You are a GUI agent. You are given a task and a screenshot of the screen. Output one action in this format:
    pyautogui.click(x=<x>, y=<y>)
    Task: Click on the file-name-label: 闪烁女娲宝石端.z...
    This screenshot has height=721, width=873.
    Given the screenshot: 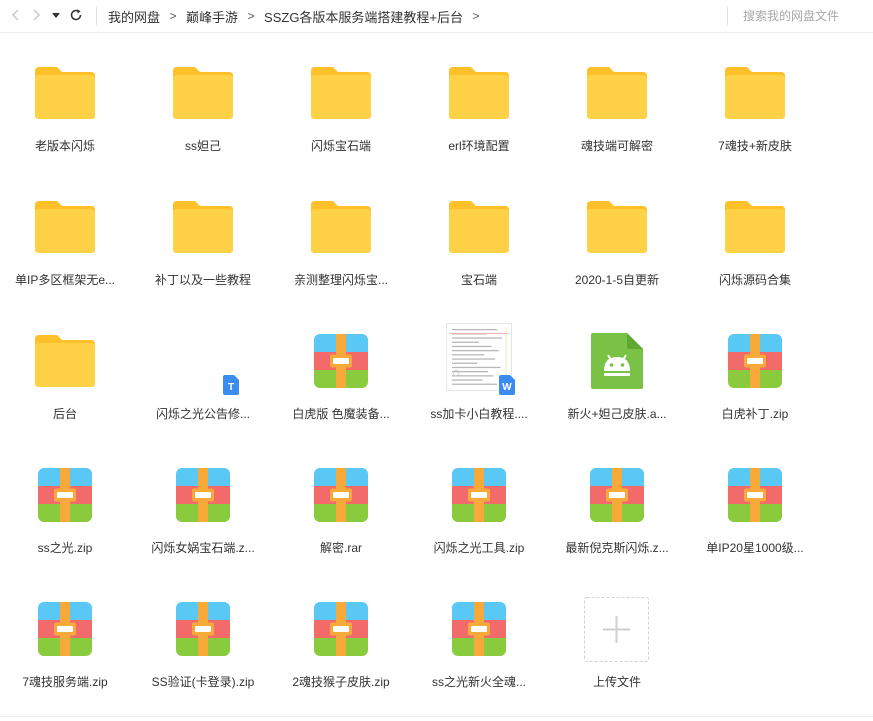 What is the action you would take?
    pyautogui.click(x=203, y=548)
    